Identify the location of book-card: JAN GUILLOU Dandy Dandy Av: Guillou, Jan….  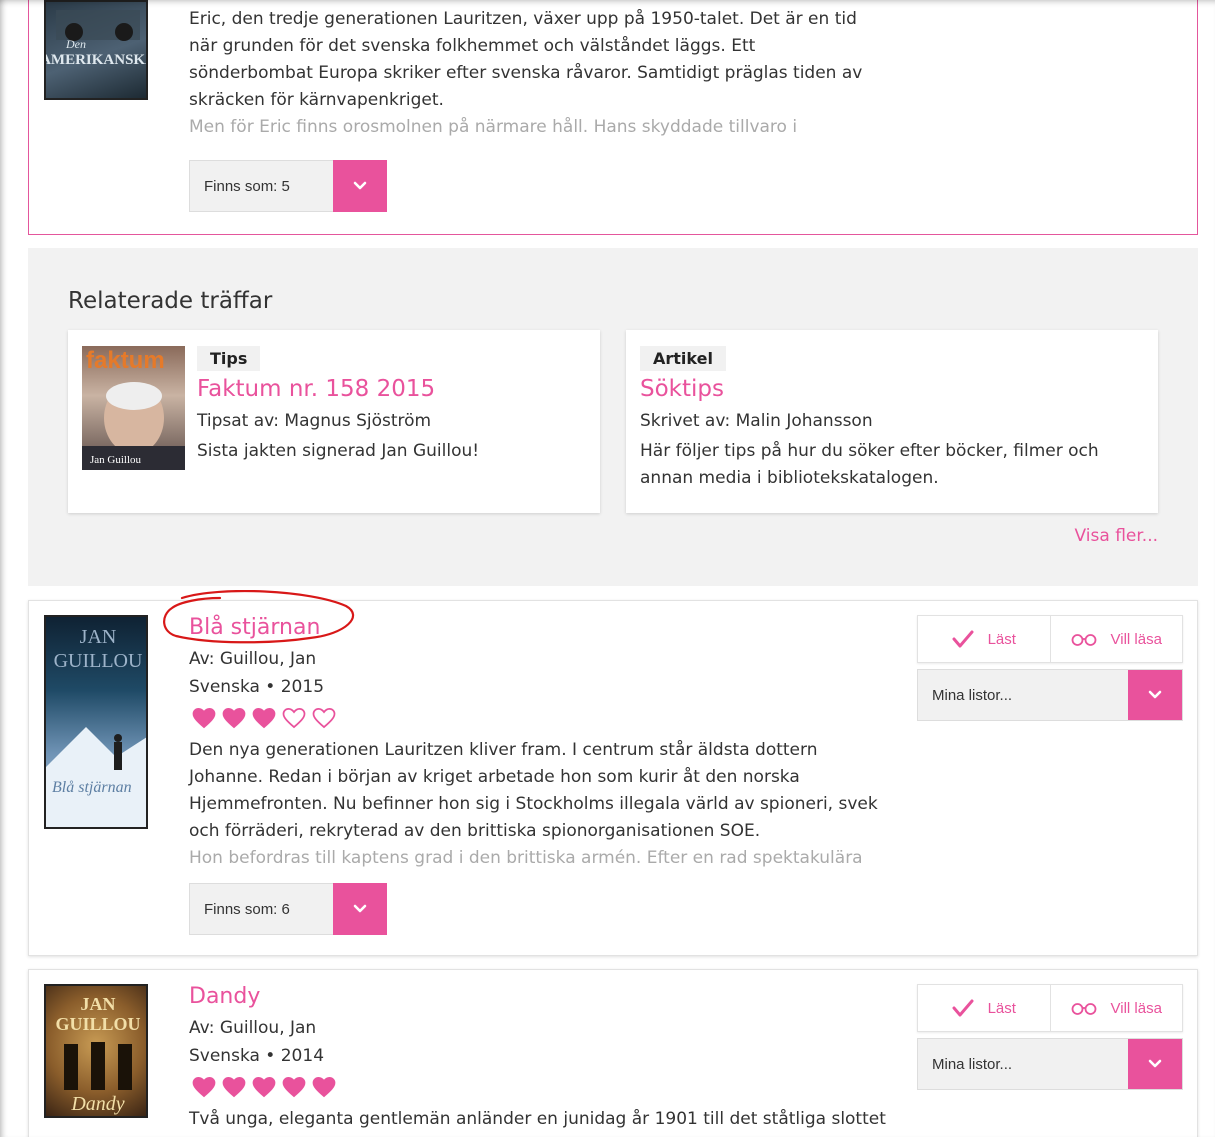
(613, 1053).